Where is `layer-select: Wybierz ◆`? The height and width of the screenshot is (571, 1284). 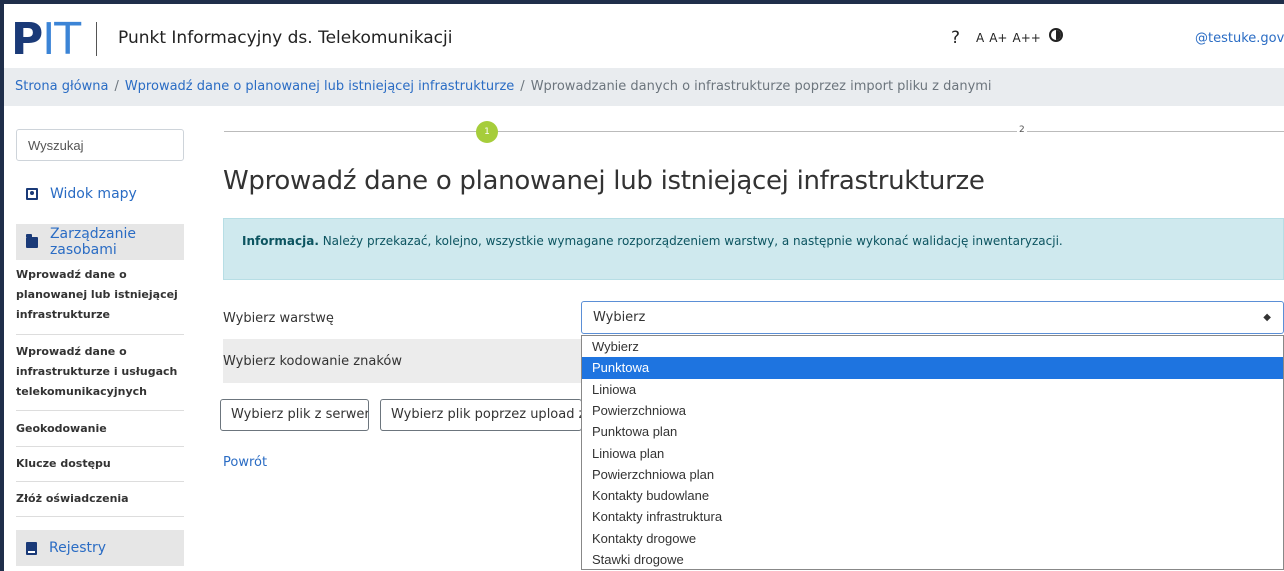 layer-select: Wybierz ◆ is located at coordinates (932, 317).